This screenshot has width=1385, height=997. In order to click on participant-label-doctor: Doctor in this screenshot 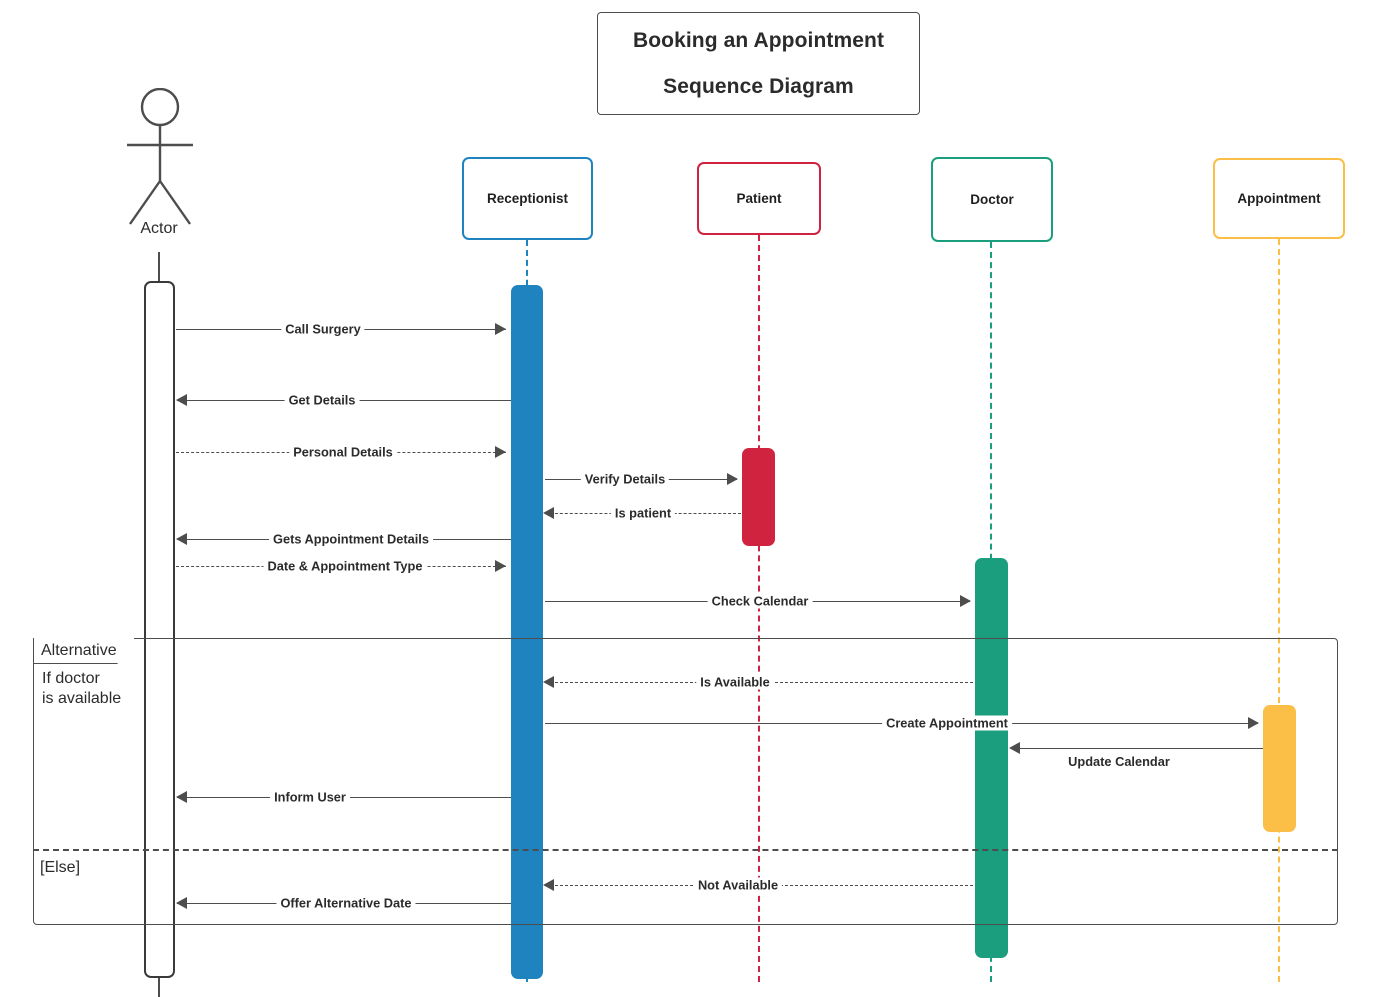, I will do `click(992, 199)`.